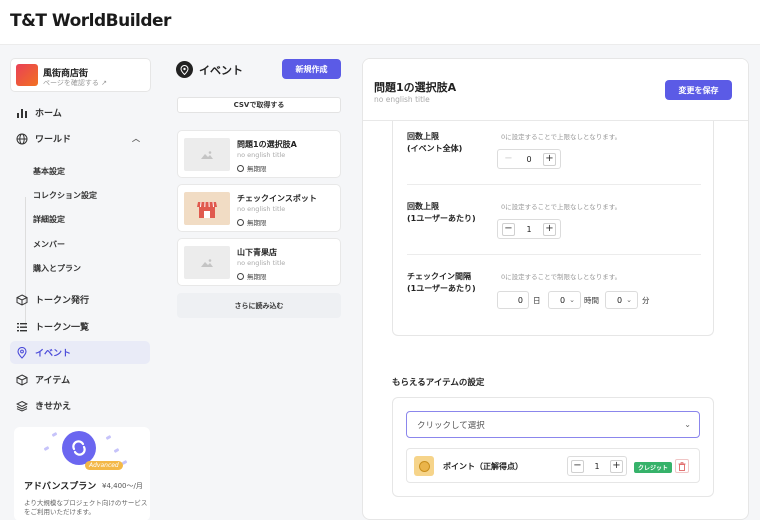 This screenshot has height=520, width=760. I want to click on sidebar-item-items: アイテム, so click(80, 379).